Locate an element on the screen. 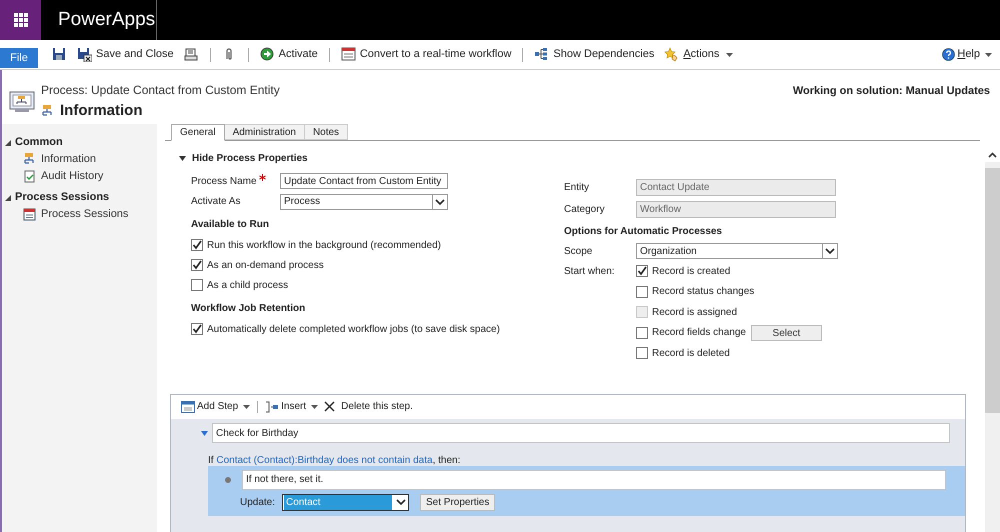 The height and width of the screenshot is (532, 1000). save-close-icon is located at coordinates (84, 54).